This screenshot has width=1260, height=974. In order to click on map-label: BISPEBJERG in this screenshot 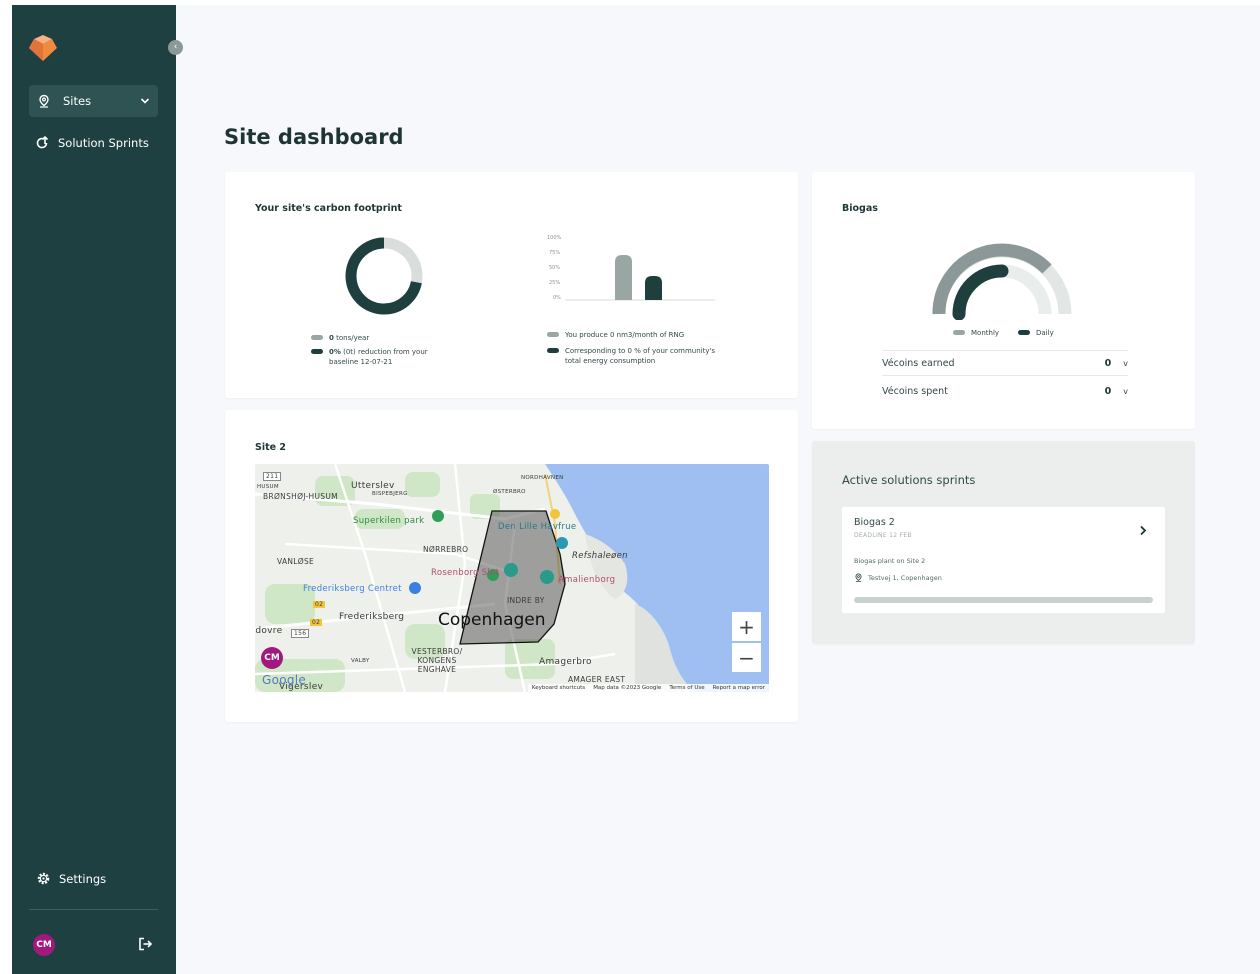, I will do `click(390, 494)`.